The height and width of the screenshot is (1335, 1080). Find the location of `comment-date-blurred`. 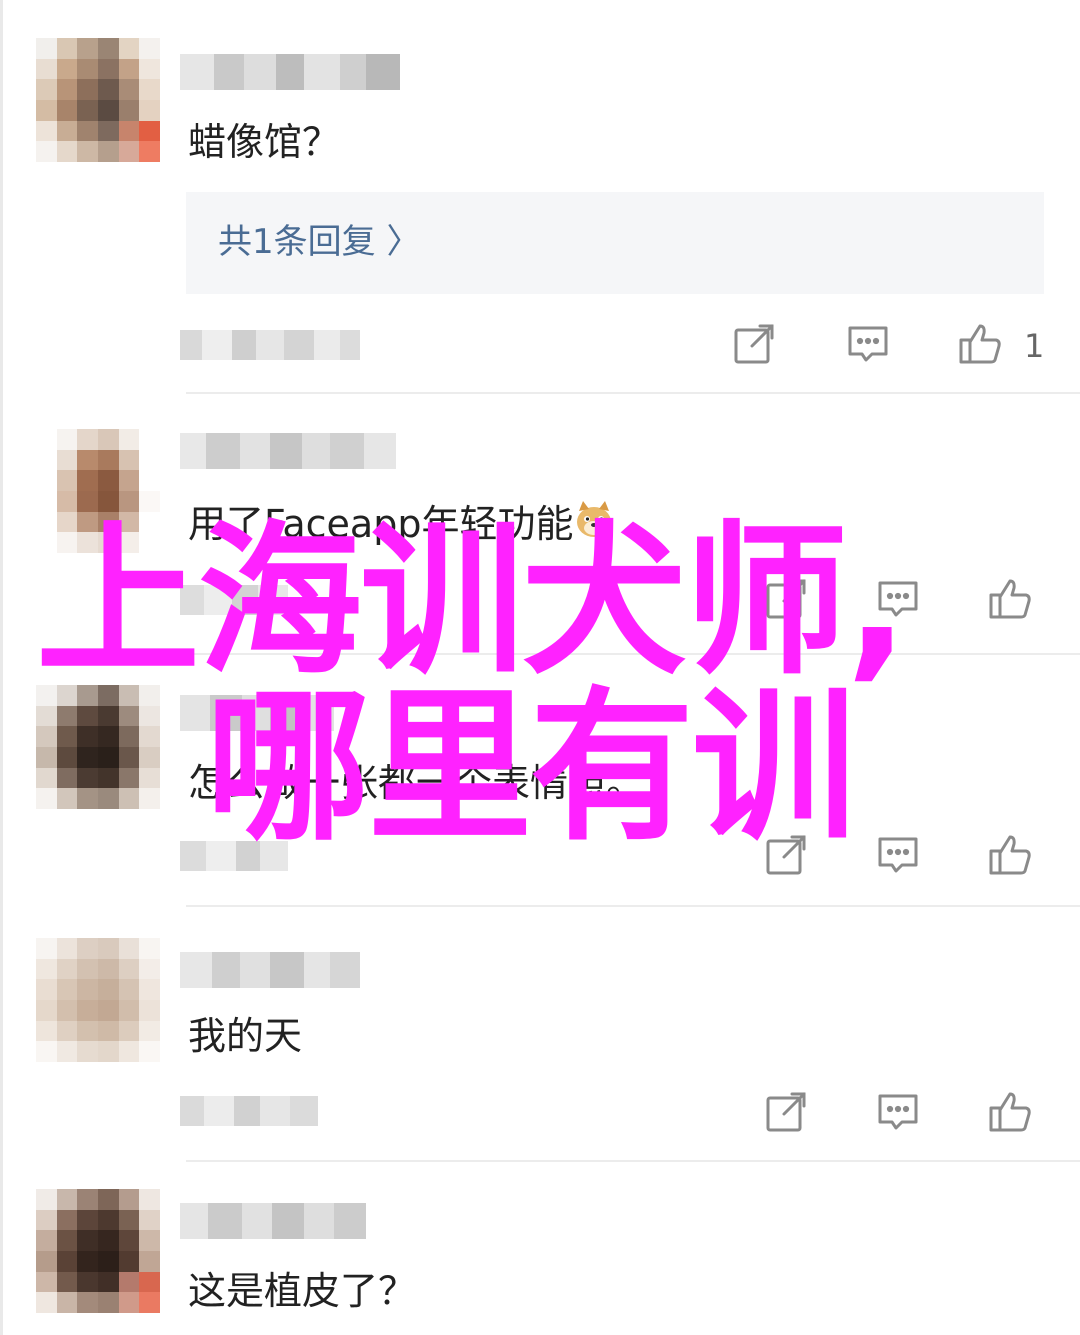

comment-date-blurred is located at coordinates (234, 600).